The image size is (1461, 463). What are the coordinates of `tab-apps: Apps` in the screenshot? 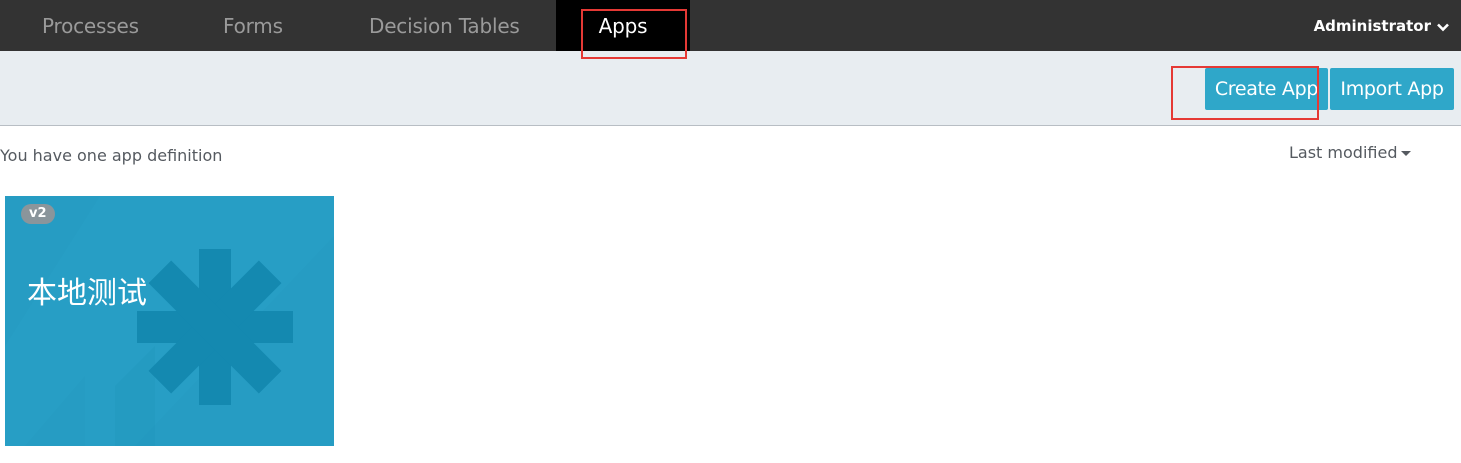 It's located at (623, 28).